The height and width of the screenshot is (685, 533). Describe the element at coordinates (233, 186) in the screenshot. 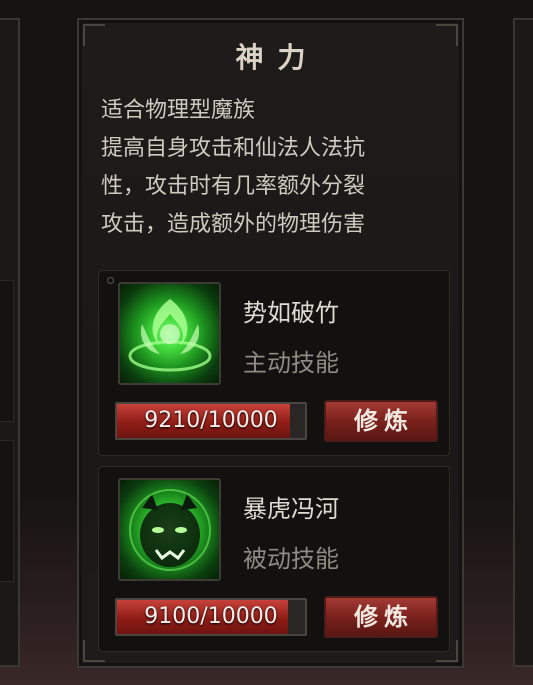

I see `description-line: 性，攻击时有几率额外分裂` at that location.